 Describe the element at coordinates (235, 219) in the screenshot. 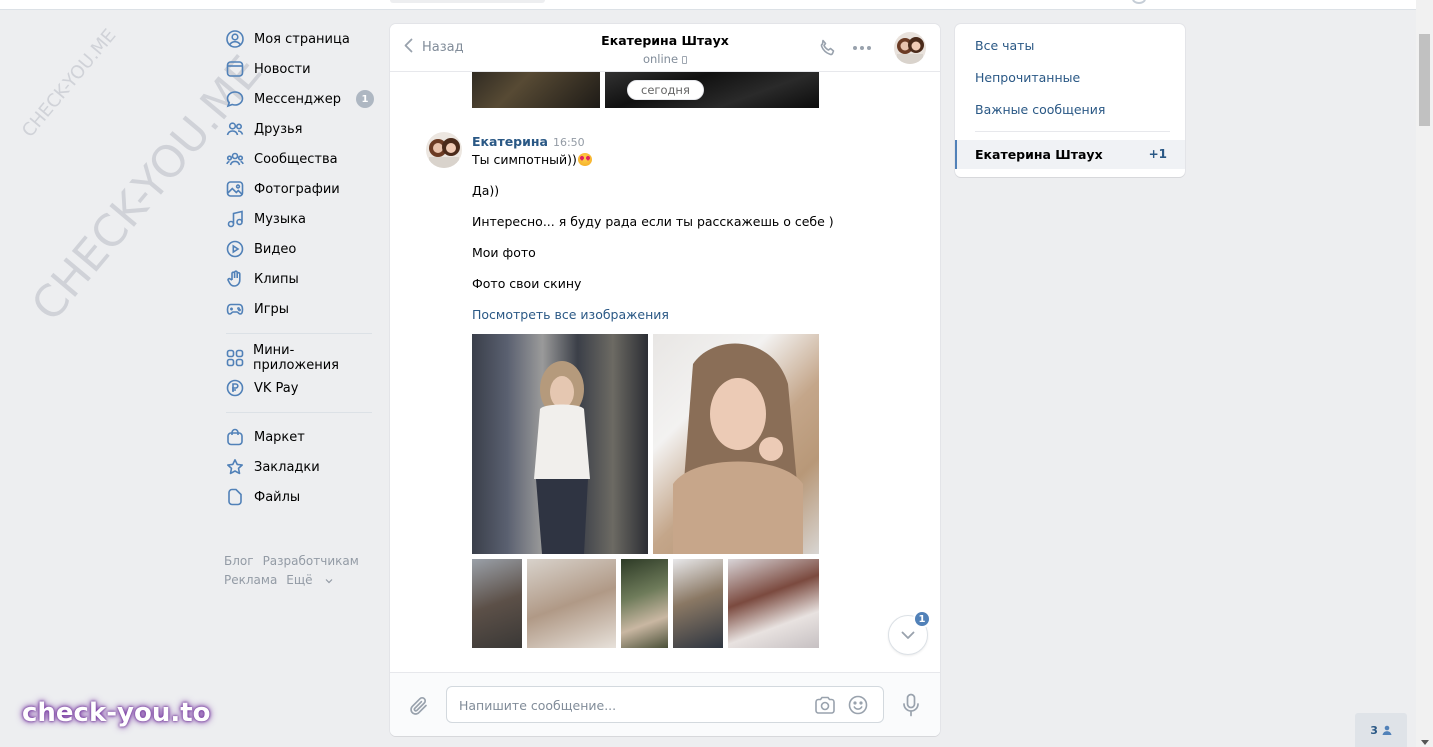

I see `music-icon` at that location.